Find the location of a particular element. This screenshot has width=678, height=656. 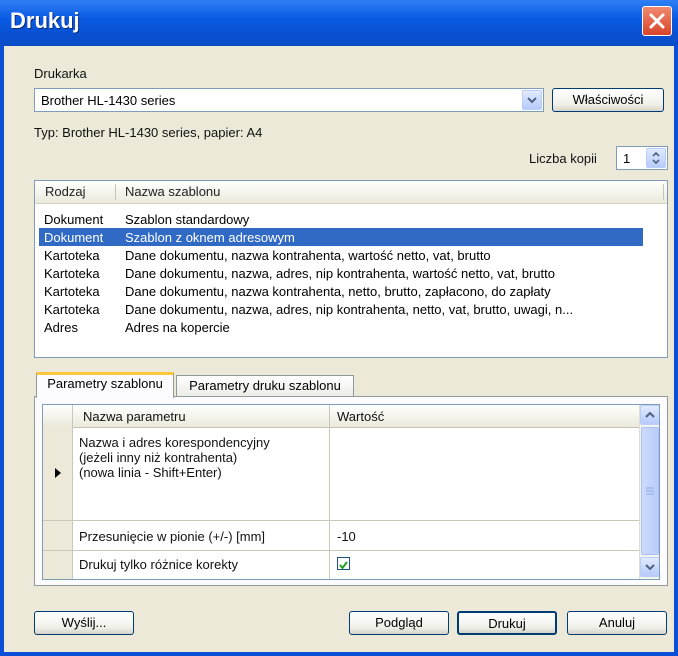

param-value-vertical-offset: -10 is located at coordinates (346, 536).